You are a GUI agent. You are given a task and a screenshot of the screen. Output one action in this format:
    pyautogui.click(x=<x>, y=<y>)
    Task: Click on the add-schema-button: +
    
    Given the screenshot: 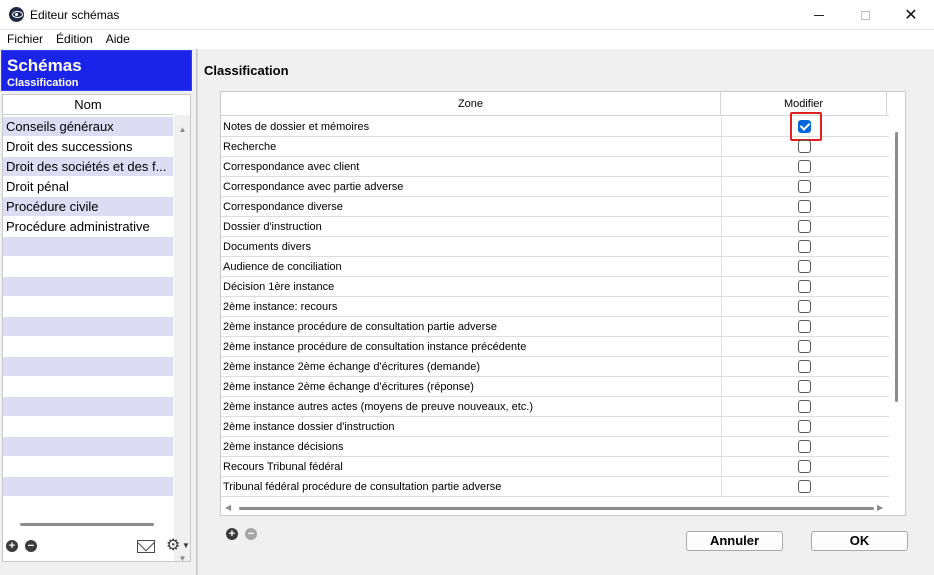 What is the action you would take?
    pyautogui.click(x=12, y=546)
    